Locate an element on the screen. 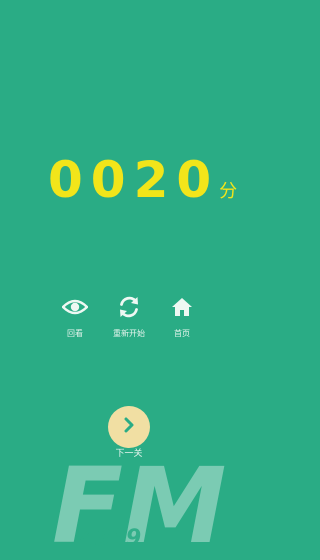  score-unit: 分 is located at coordinates (228, 191).